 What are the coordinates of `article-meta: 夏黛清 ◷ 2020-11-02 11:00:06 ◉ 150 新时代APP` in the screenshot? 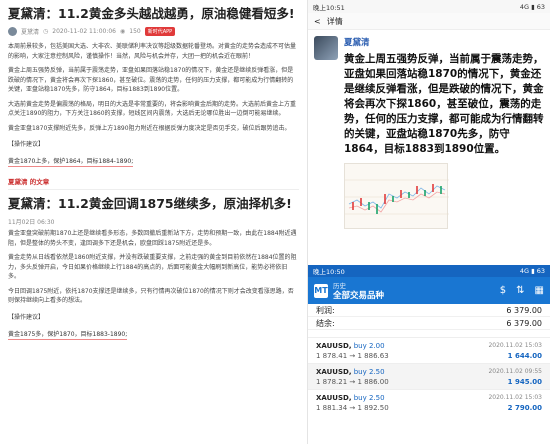 It's located at (153, 31).